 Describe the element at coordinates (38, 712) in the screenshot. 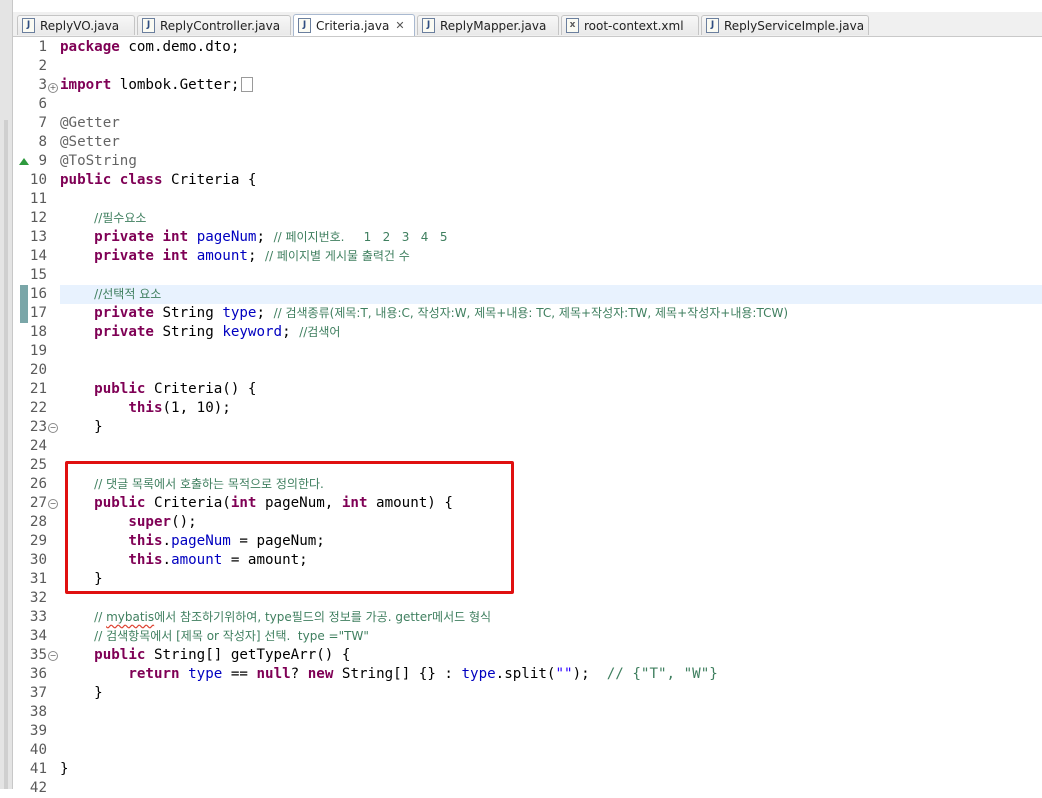

I see `line-number: 38` at that location.